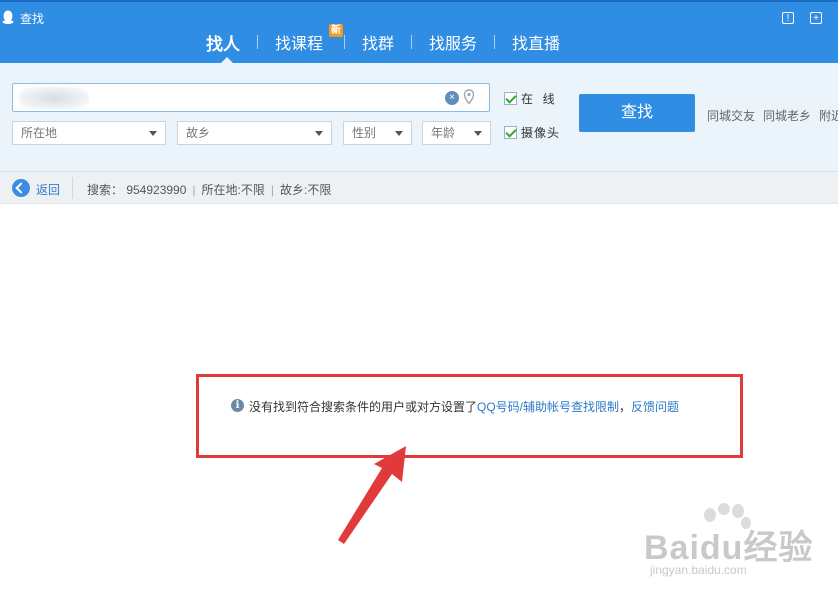  Describe the element at coordinates (731, 115) in the screenshot. I see `quick-link-local-friends: 同城交友` at that location.